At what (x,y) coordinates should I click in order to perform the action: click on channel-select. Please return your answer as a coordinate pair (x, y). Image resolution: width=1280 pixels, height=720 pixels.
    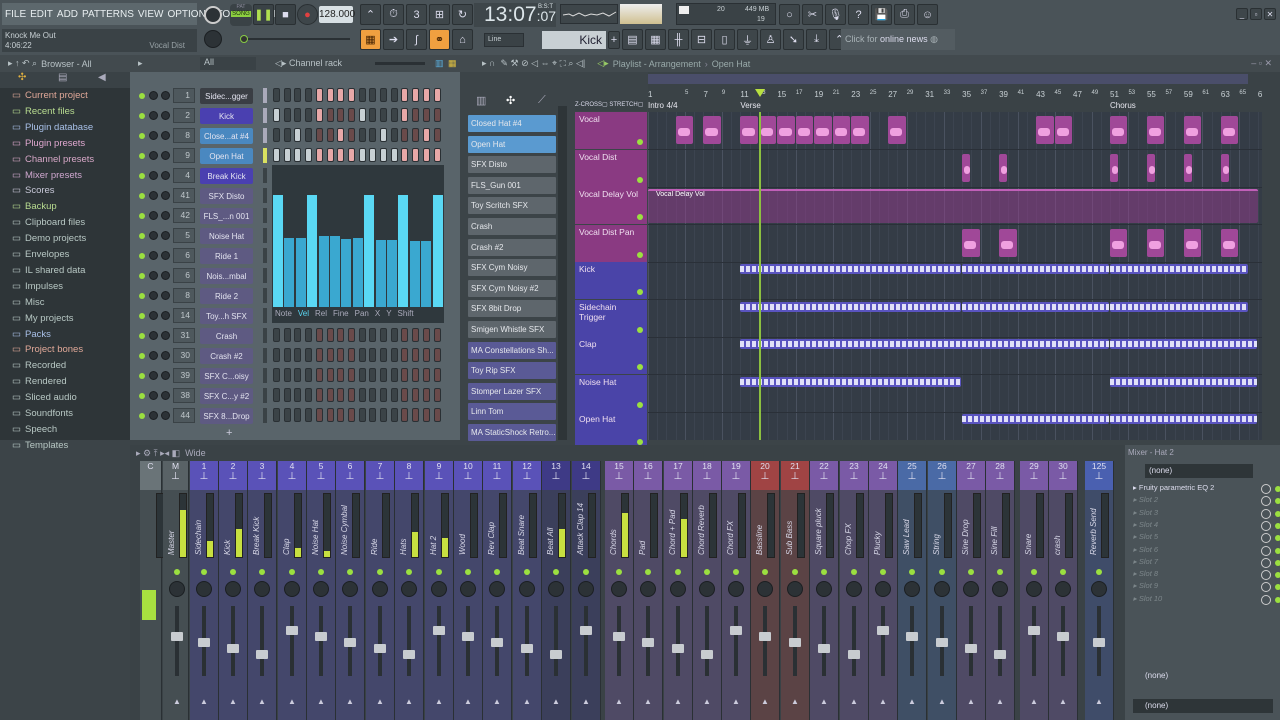
    Looking at the image, I should click on (265, 295).